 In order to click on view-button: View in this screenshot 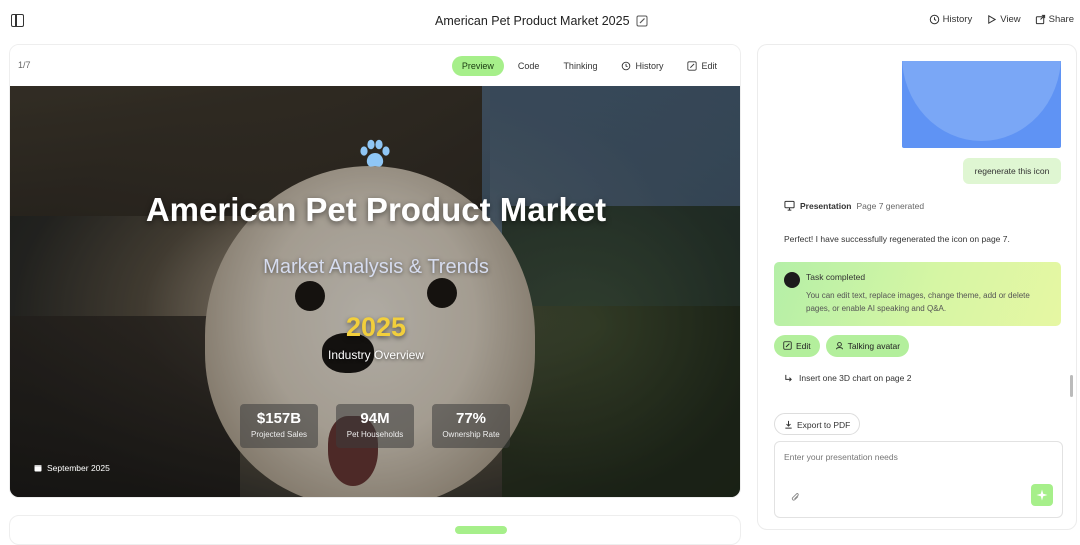, I will do `click(1003, 19)`.